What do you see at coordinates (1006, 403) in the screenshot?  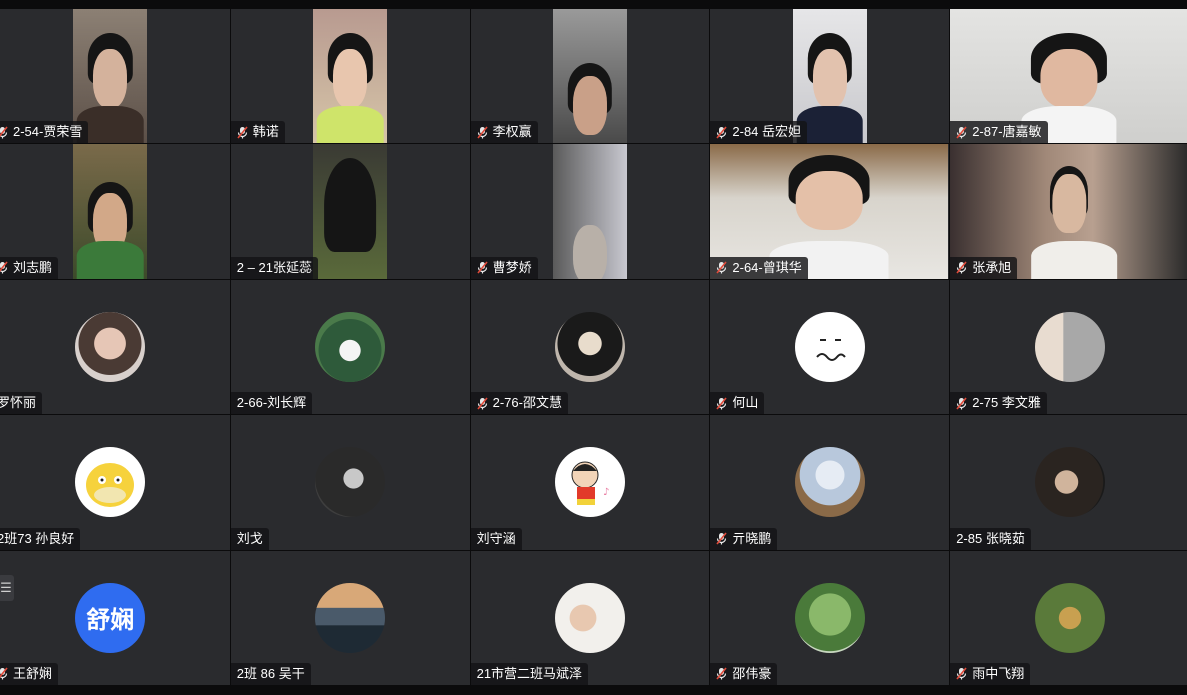 I see `participant-name: 2-75 李文雅` at bounding box center [1006, 403].